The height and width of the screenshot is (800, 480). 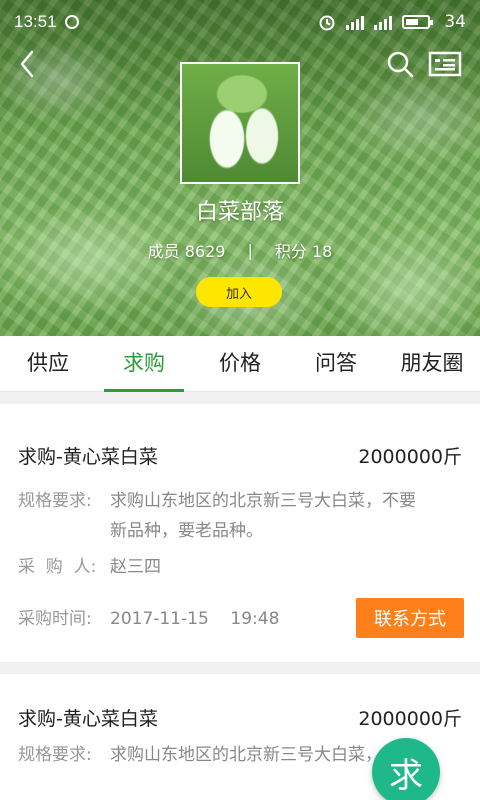 I want to click on buyer-name: 赵三四, so click(x=135, y=567).